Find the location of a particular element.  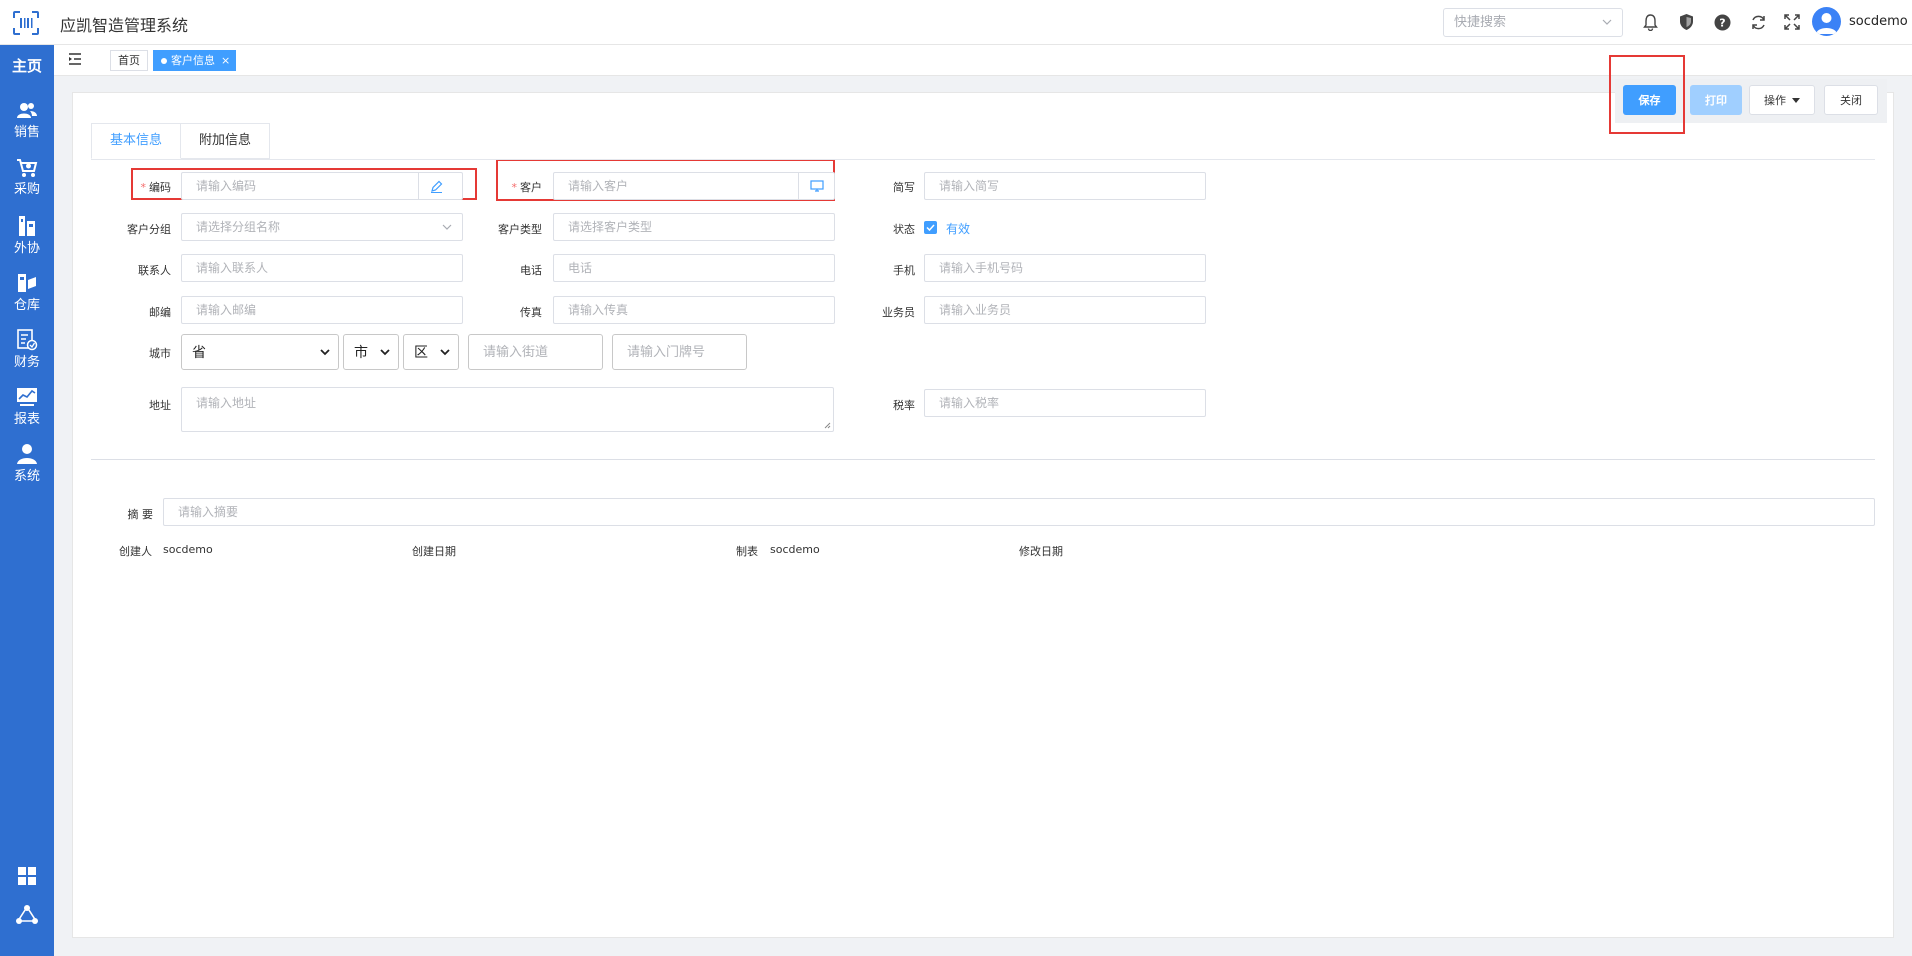

creator-label: 创建人 is located at coordinates (135, 551).